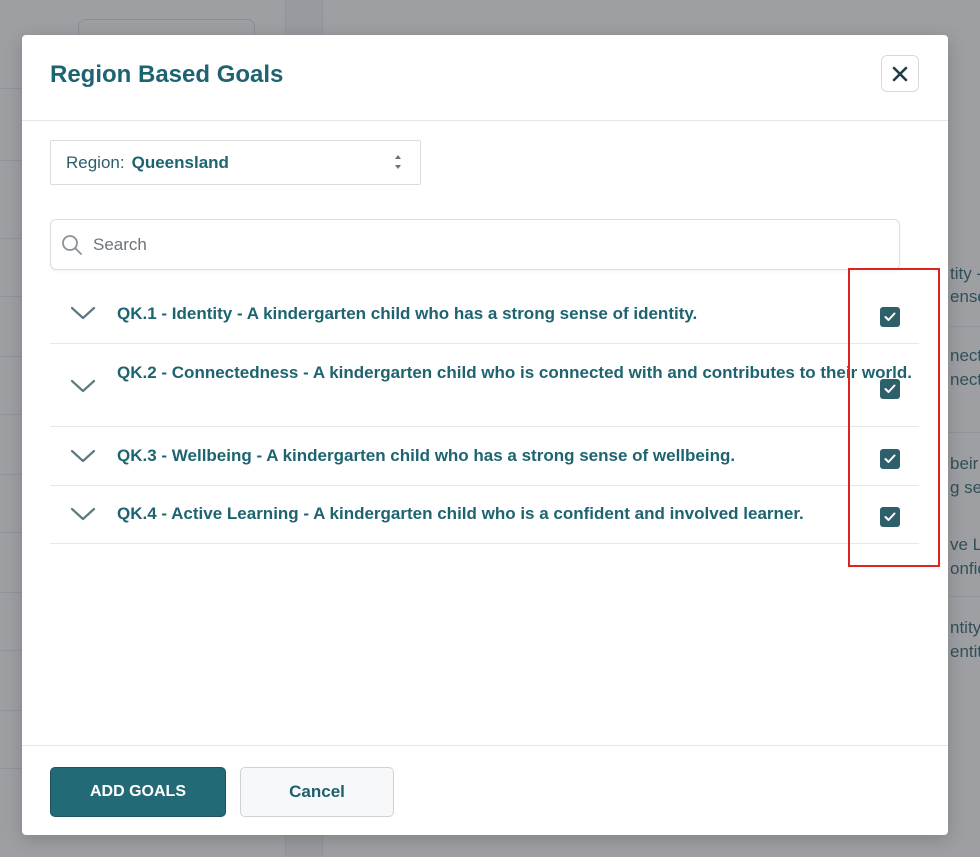 This screenshot has height=857, width=980. I want to click on cancel-button: Cancel, so click(317, 792).